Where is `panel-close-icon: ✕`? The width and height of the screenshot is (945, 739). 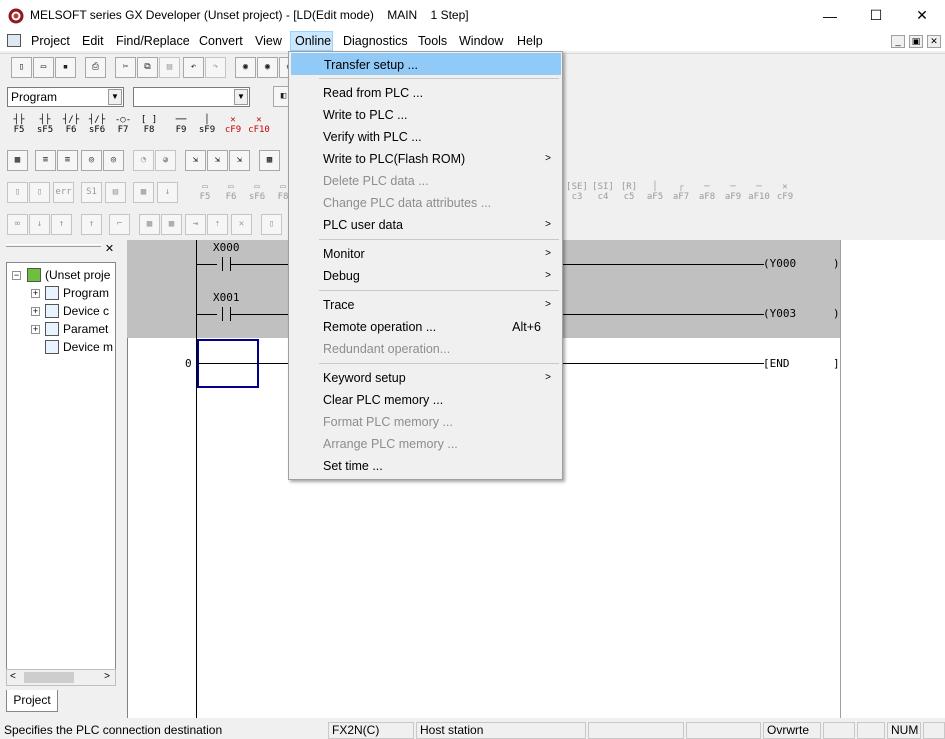 panel-close-icon: ✕ is located at coordinates (109, 249).